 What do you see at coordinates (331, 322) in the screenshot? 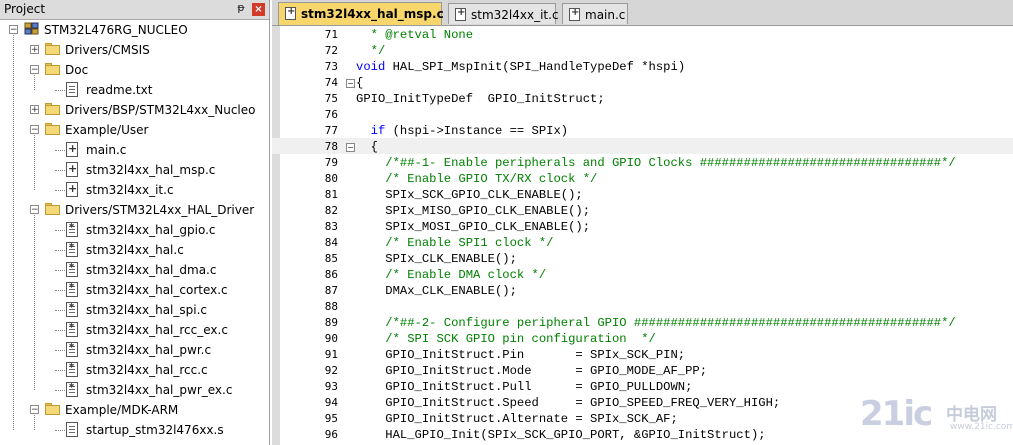
I see `line-number: 89` at bounding box center [331, 322].